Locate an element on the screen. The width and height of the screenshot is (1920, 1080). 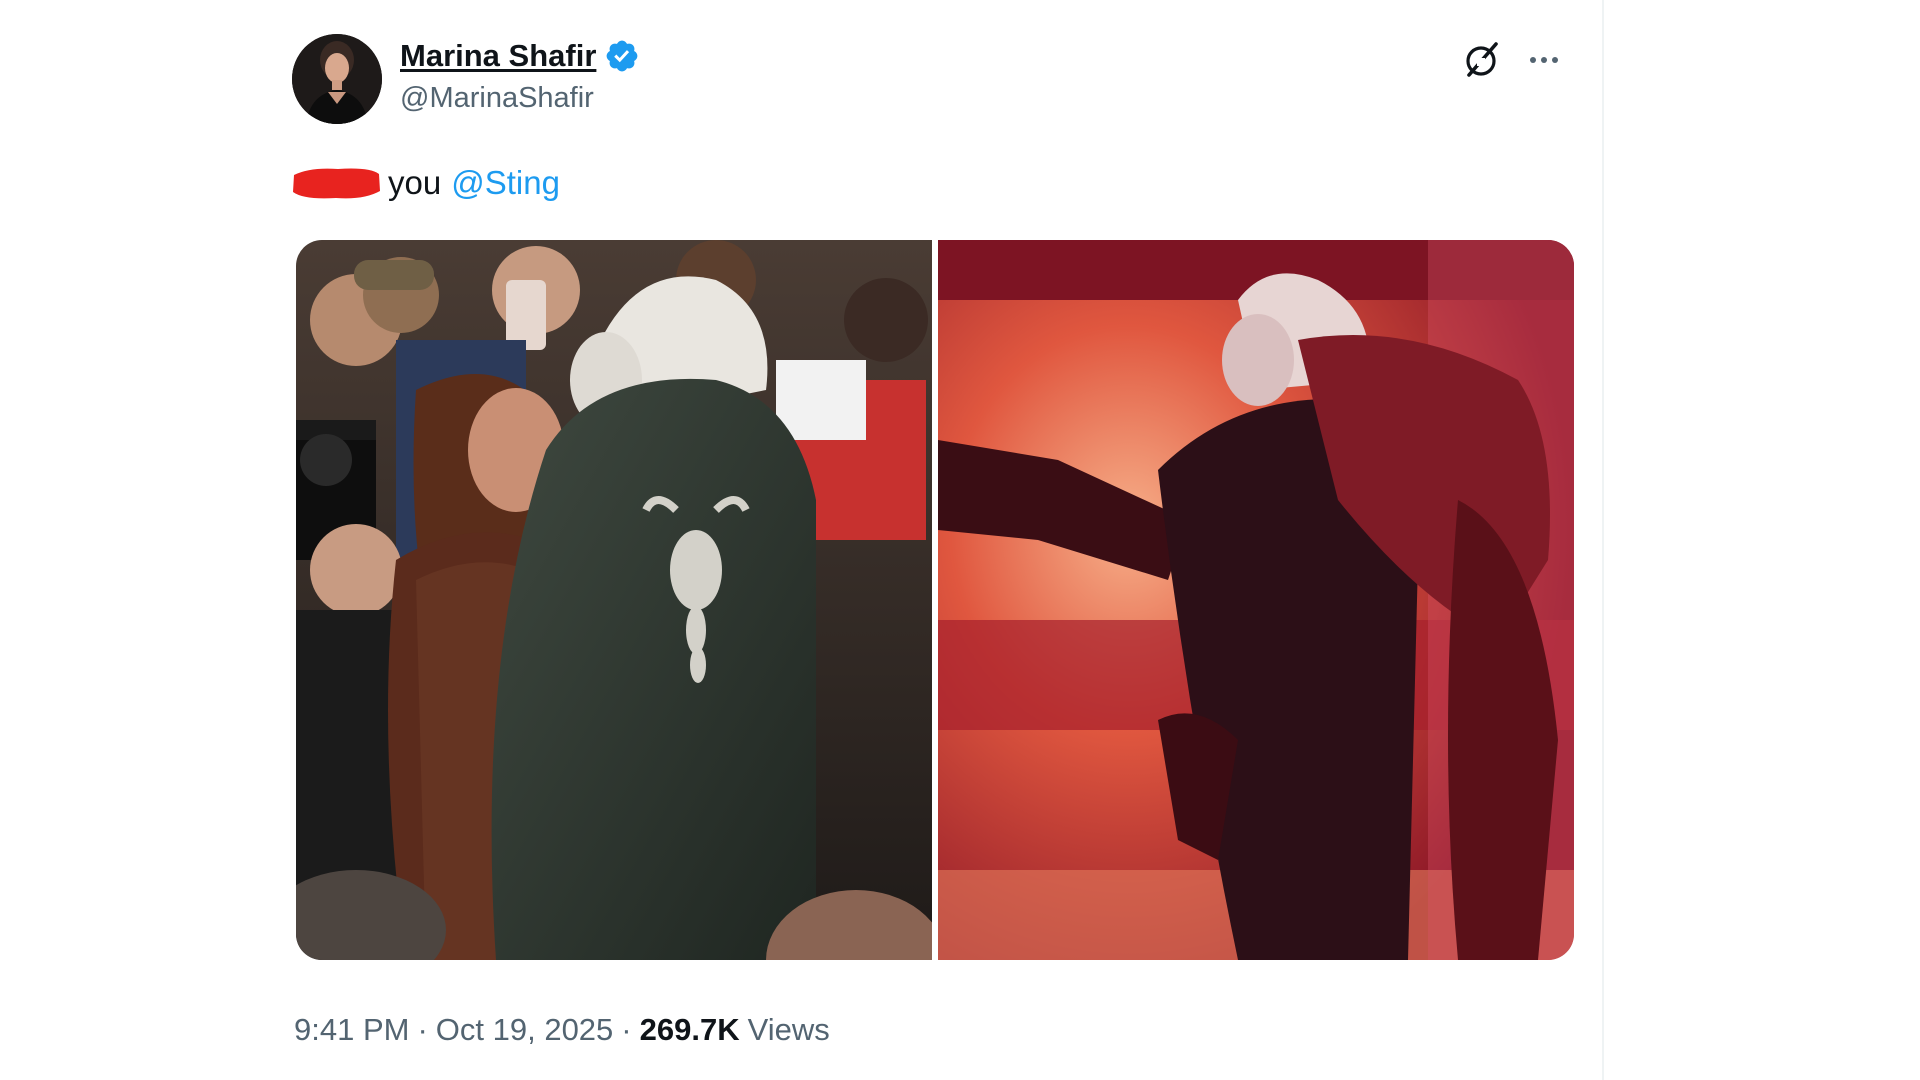
avatar-image is located at coordinates (337, 79).